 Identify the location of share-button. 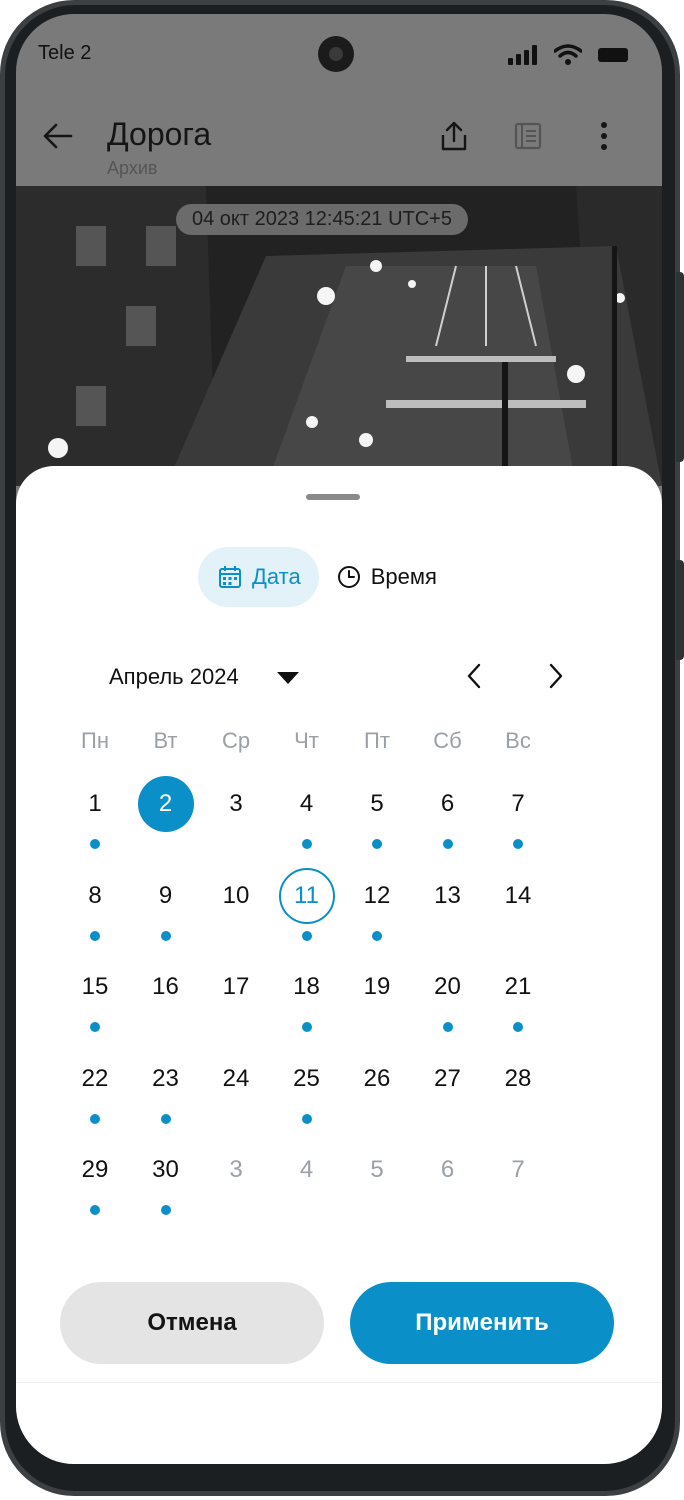
(454, 136).